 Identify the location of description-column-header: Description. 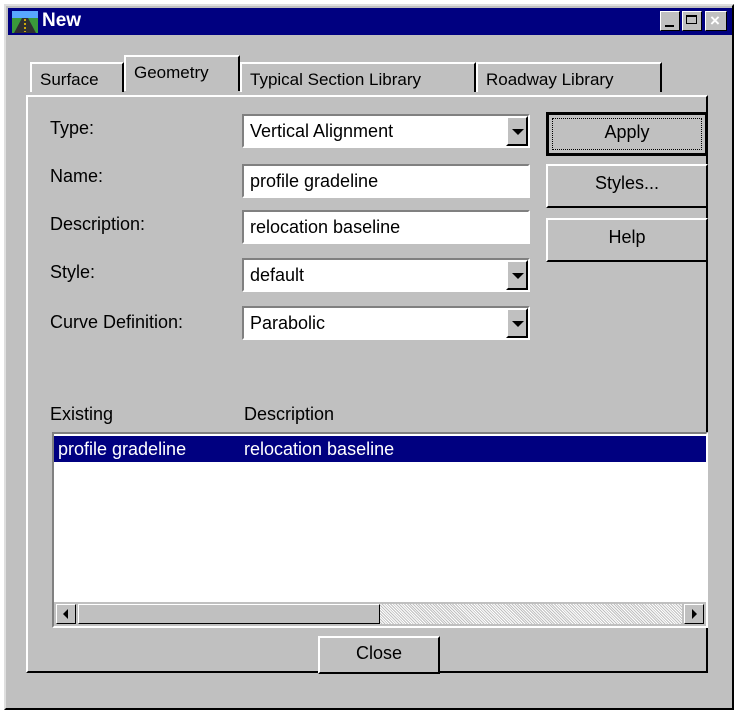
(289, 414).